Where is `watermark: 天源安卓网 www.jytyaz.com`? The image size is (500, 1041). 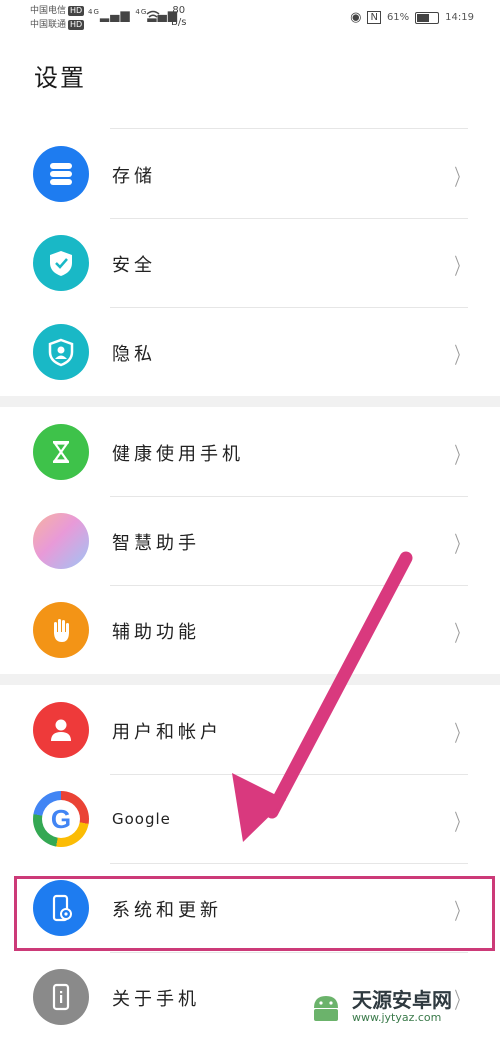 watermark: 天源安卓网 www.jytyaz.com is located at coordinates (379, 1006).